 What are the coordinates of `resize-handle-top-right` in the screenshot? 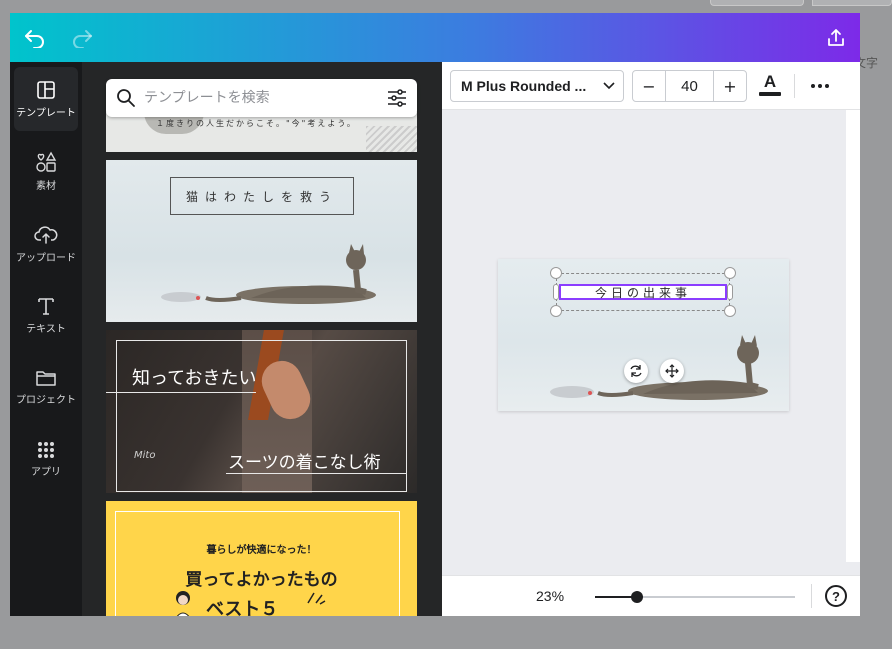 It's located at (730, 273).